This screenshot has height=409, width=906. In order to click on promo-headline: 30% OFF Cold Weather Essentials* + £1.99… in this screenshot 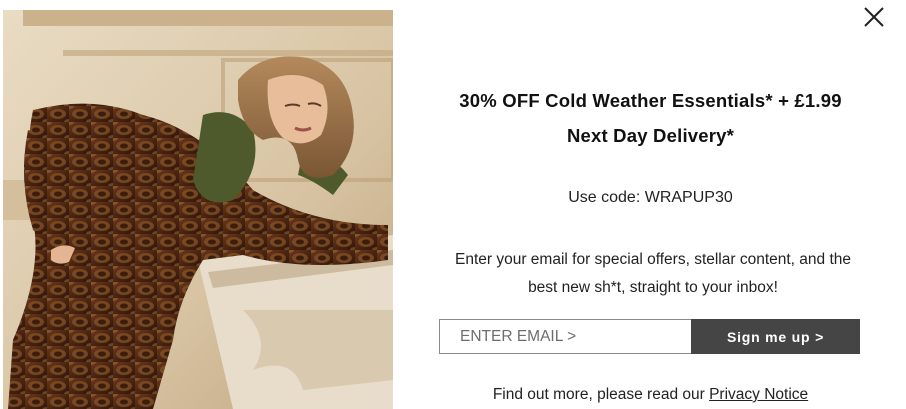, I will do `click(650, 118)`.